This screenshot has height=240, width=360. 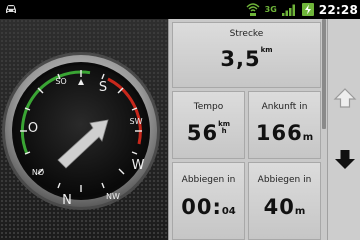 I want to click on speed-value-group: 56km h, so click(x=208, y=133).